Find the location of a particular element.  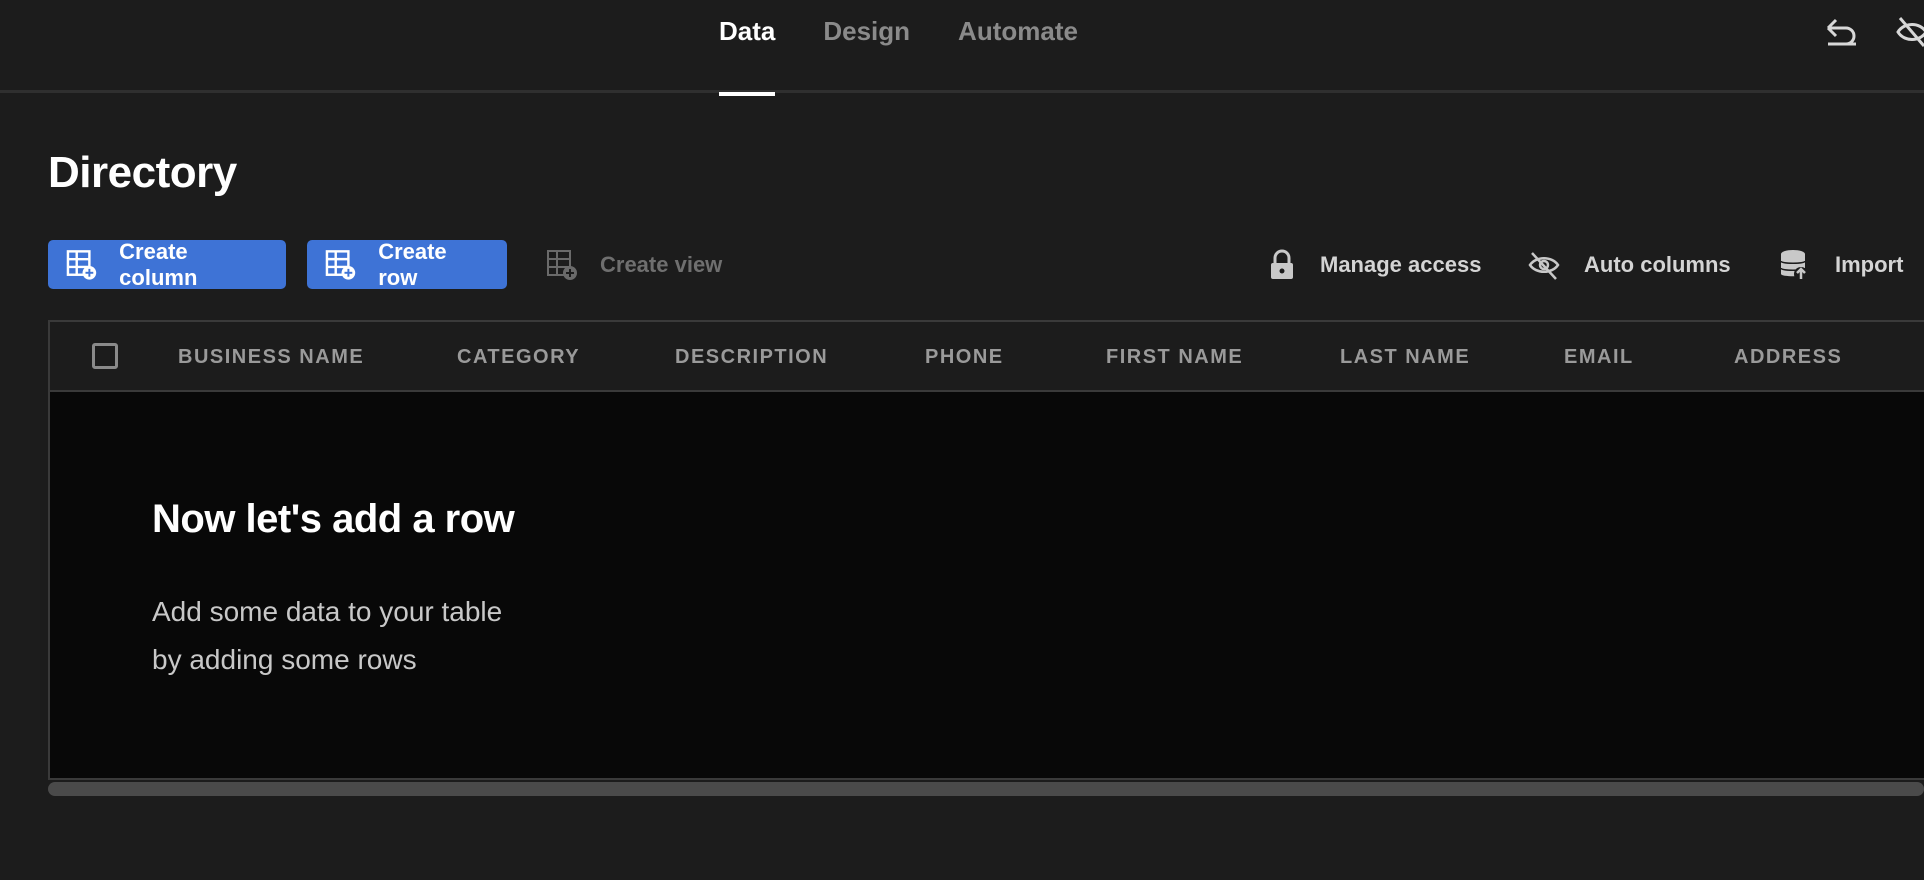

import-label: Import is located at coordinates (1869, 264).